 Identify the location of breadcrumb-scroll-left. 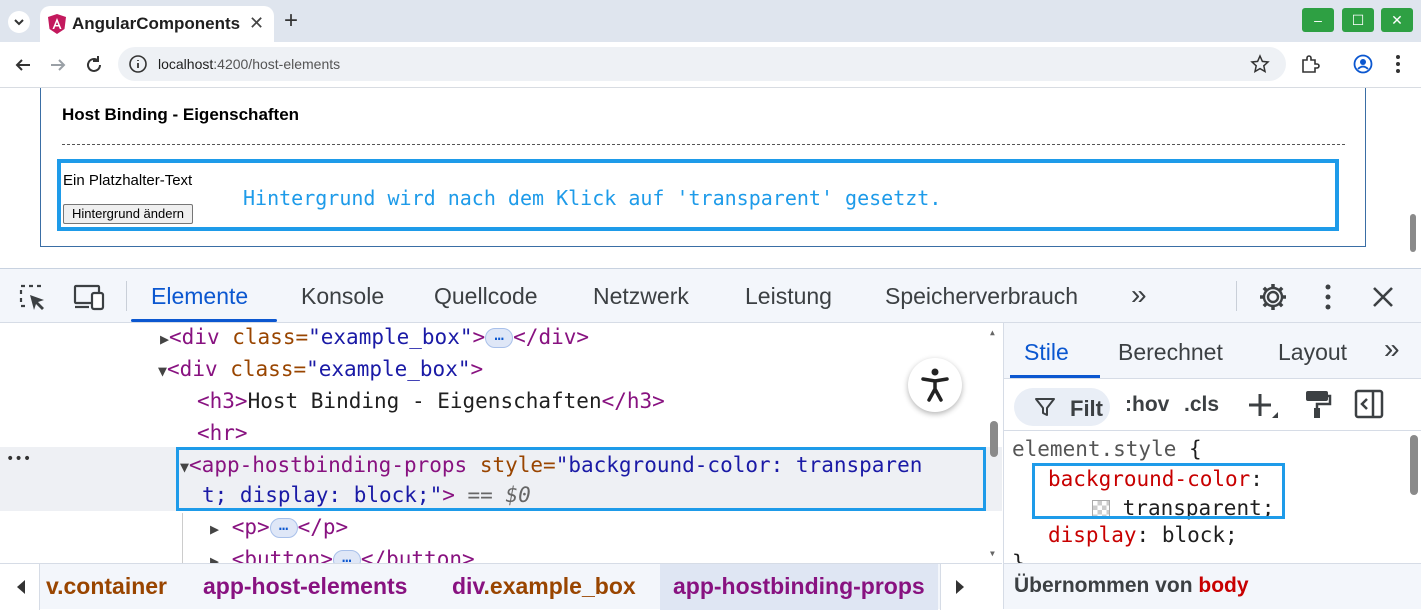
(20, 587).